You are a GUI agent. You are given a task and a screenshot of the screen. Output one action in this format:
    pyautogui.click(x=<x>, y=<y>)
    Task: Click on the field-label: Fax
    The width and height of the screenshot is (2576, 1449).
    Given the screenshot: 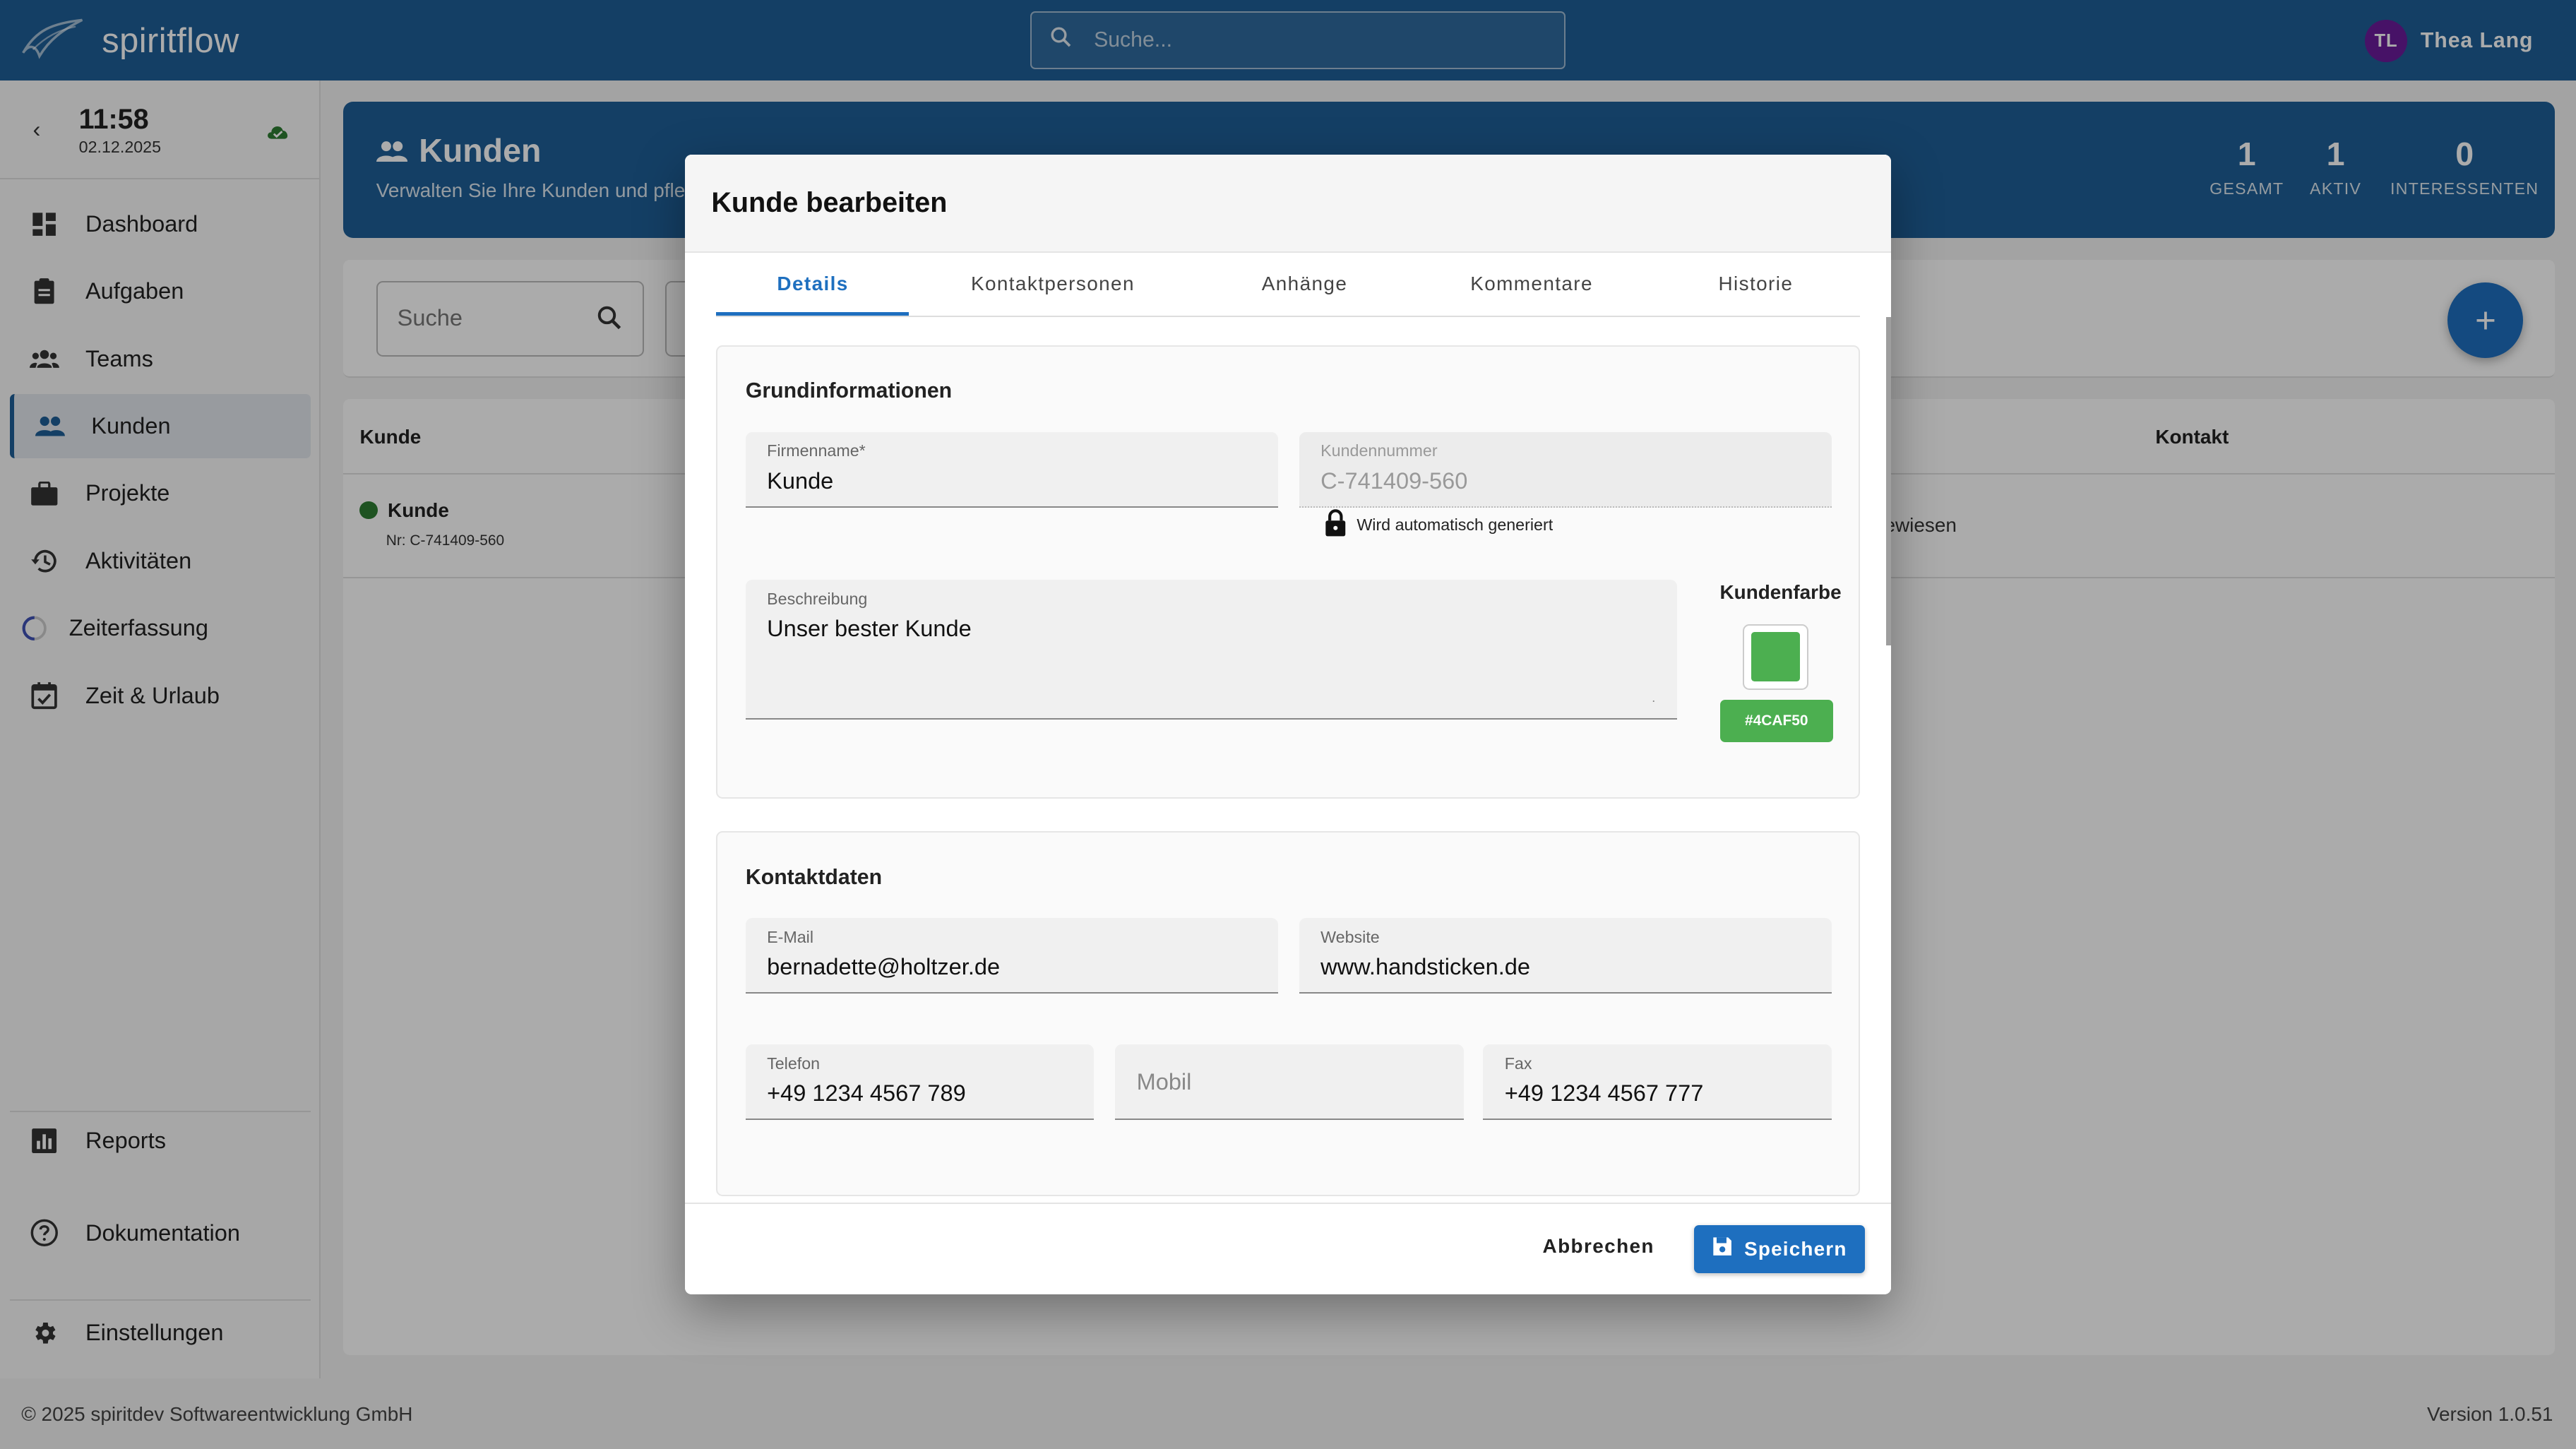 What is the action you would take?
    pyautogui.click(x=1518, y=1063)
    